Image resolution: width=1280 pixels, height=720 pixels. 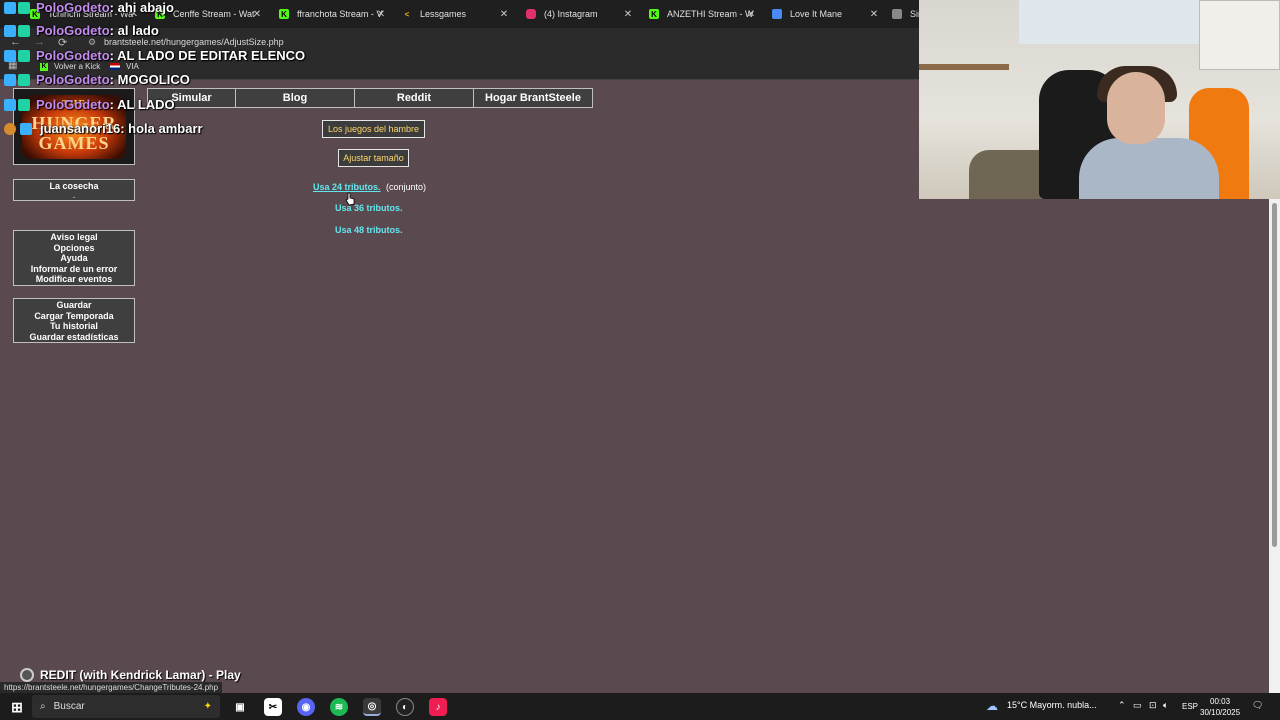 I want to click on sidebar-link-opciones: Opciones, so click(x=74, y=248).